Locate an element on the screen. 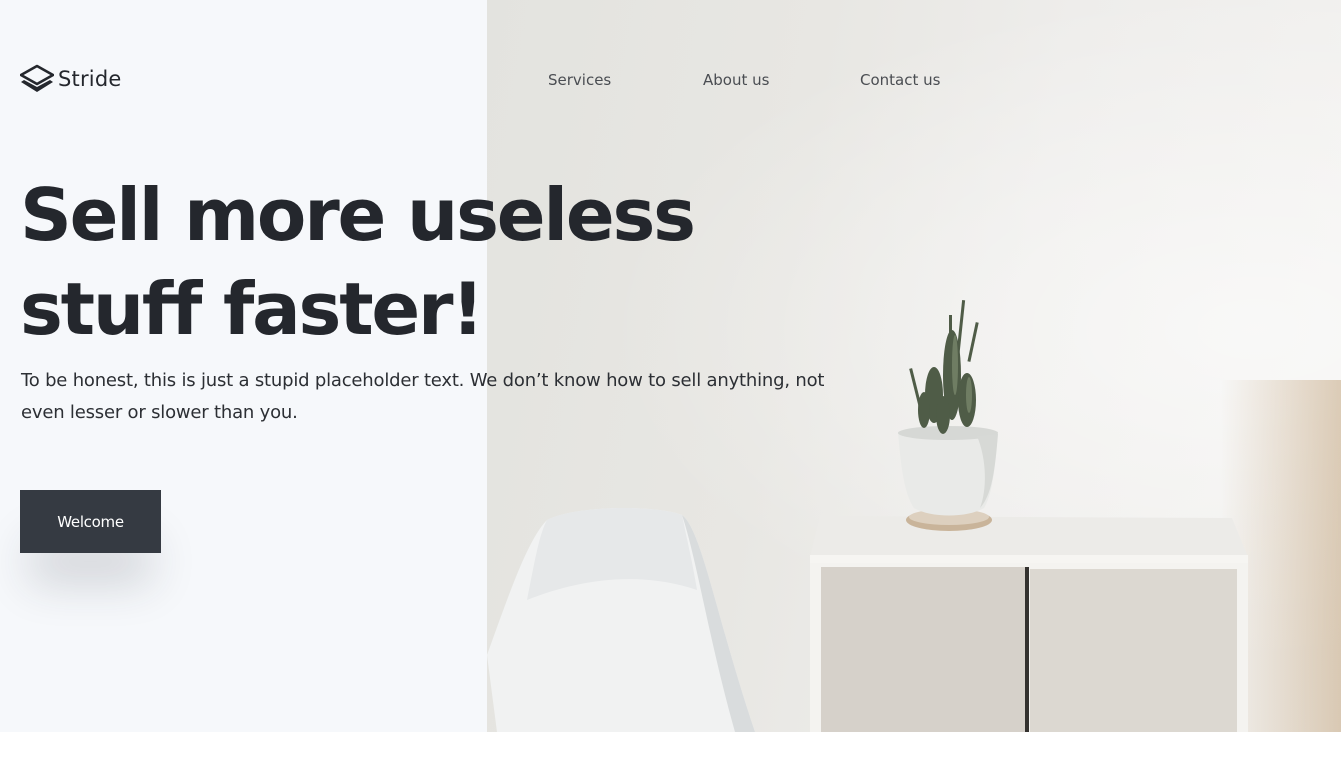 The image size is (1341, 775). cabinet-door-left is located at coordinates (923, 649).